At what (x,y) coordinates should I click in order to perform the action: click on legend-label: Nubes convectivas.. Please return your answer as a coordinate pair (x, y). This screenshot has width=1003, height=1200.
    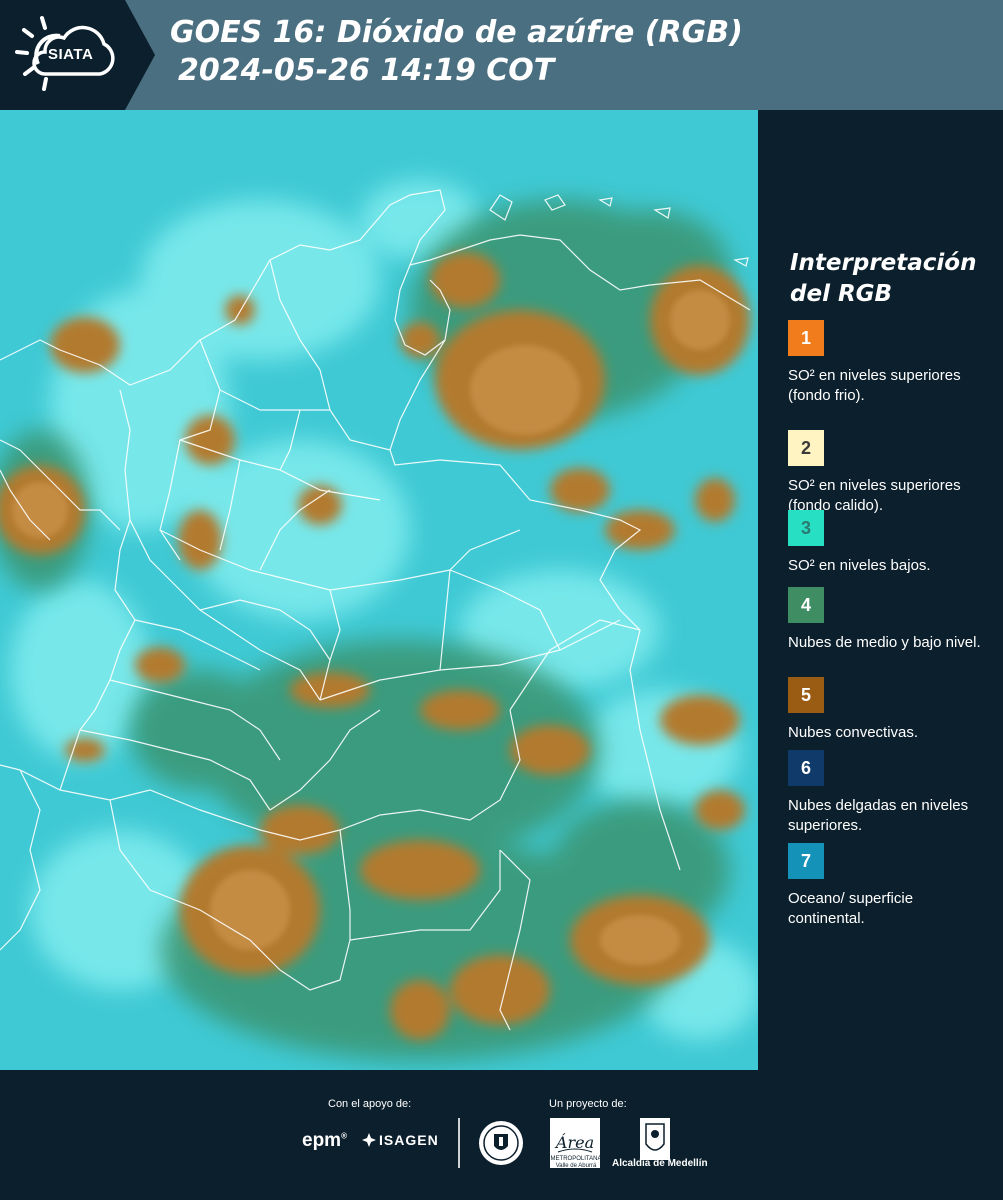
    Looking at the image, I should click on (853, 732).